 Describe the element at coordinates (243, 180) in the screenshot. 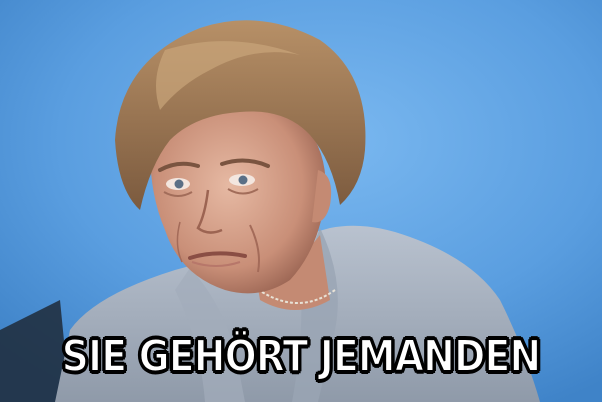

I see `right-iris` at that location.